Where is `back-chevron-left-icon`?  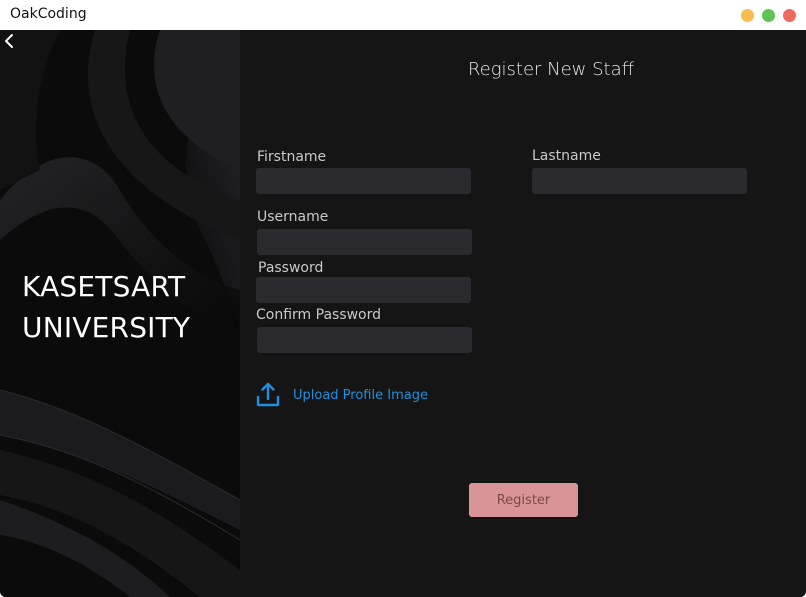
back-chevron-left-icon is located at coordinates (9, 41).